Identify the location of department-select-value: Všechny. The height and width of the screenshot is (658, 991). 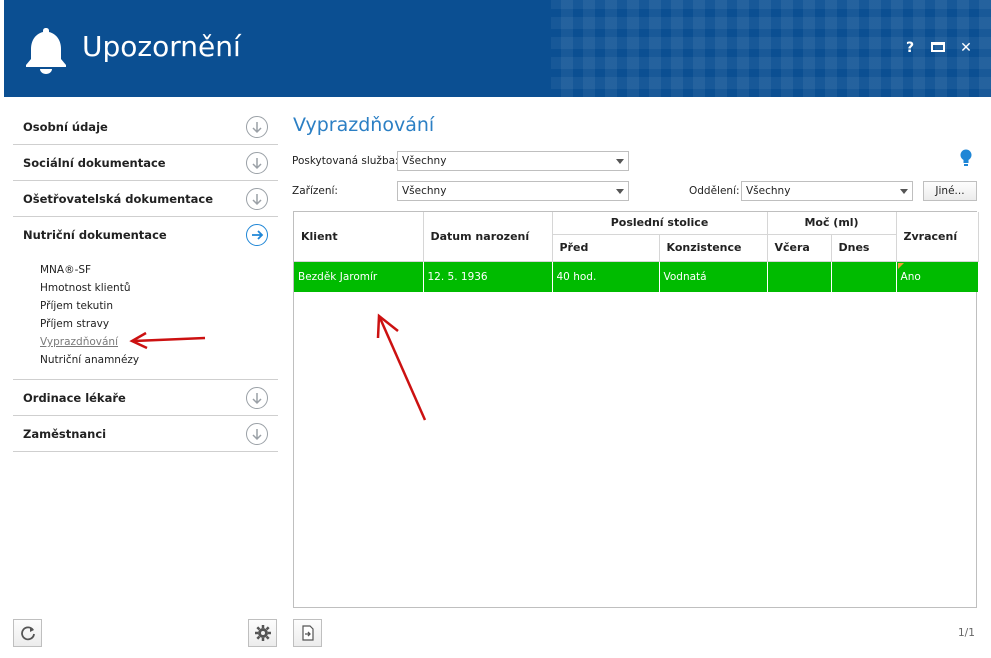
(768, 191).